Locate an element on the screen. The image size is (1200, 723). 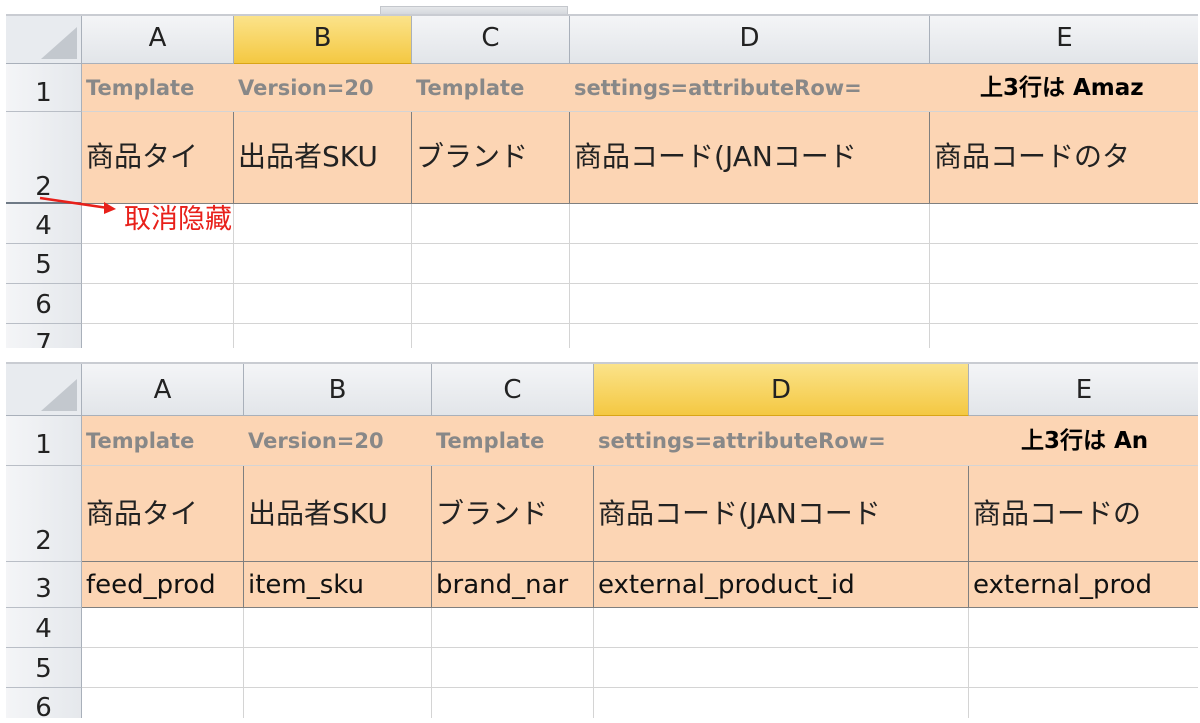
cell-e7 is located at coordinates (1064, 336).